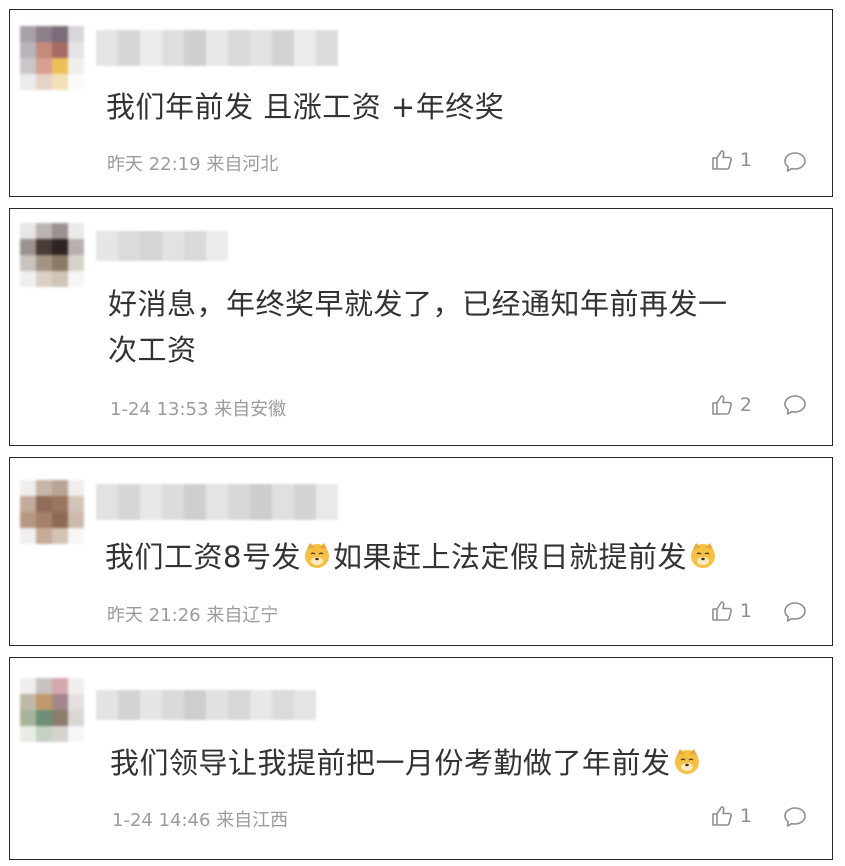 This screenshot has width=845, height=866. Describe the element at coordinates (458, 327) in the screenshot. I see `comment-text: 好消息，年终奖早就发了，已经通知年前再发一 次工资` at that location.